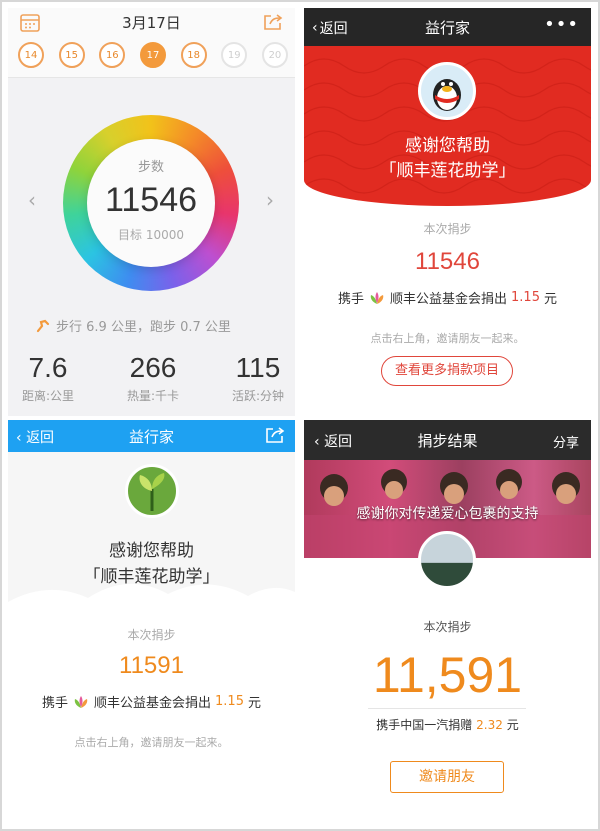 The height and width of the screenshot is (831, 600). I want to click on photo-caption: 感谢你对传递爱心包裹的支持, so click(447, 514).